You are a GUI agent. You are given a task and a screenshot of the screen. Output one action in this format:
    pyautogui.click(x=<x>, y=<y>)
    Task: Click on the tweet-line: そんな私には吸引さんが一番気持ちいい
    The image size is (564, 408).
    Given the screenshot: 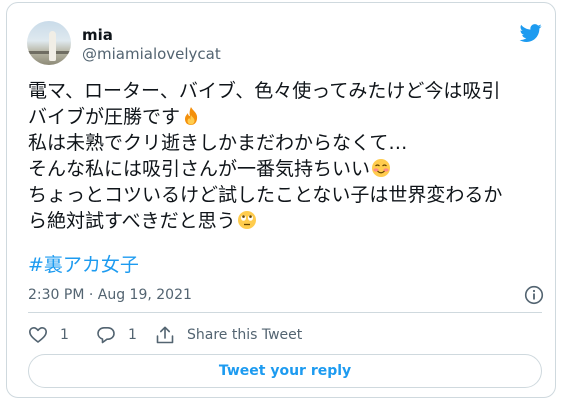 What is the action you would take?
    pyautogui.click(x=288, y=169)
    